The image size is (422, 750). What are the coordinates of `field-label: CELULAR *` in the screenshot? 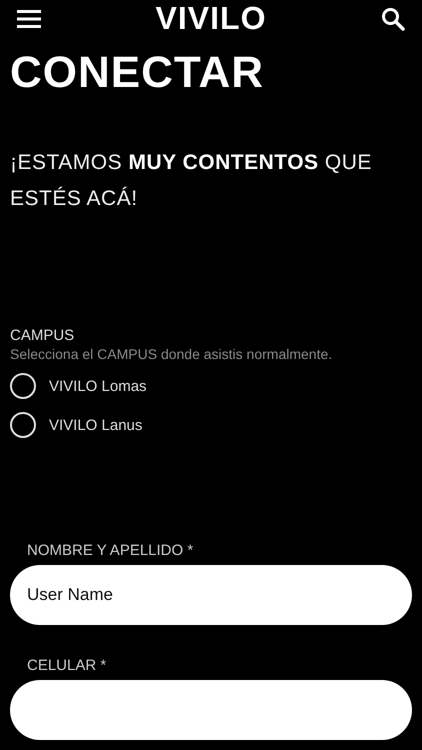 It's located at (66, 666).